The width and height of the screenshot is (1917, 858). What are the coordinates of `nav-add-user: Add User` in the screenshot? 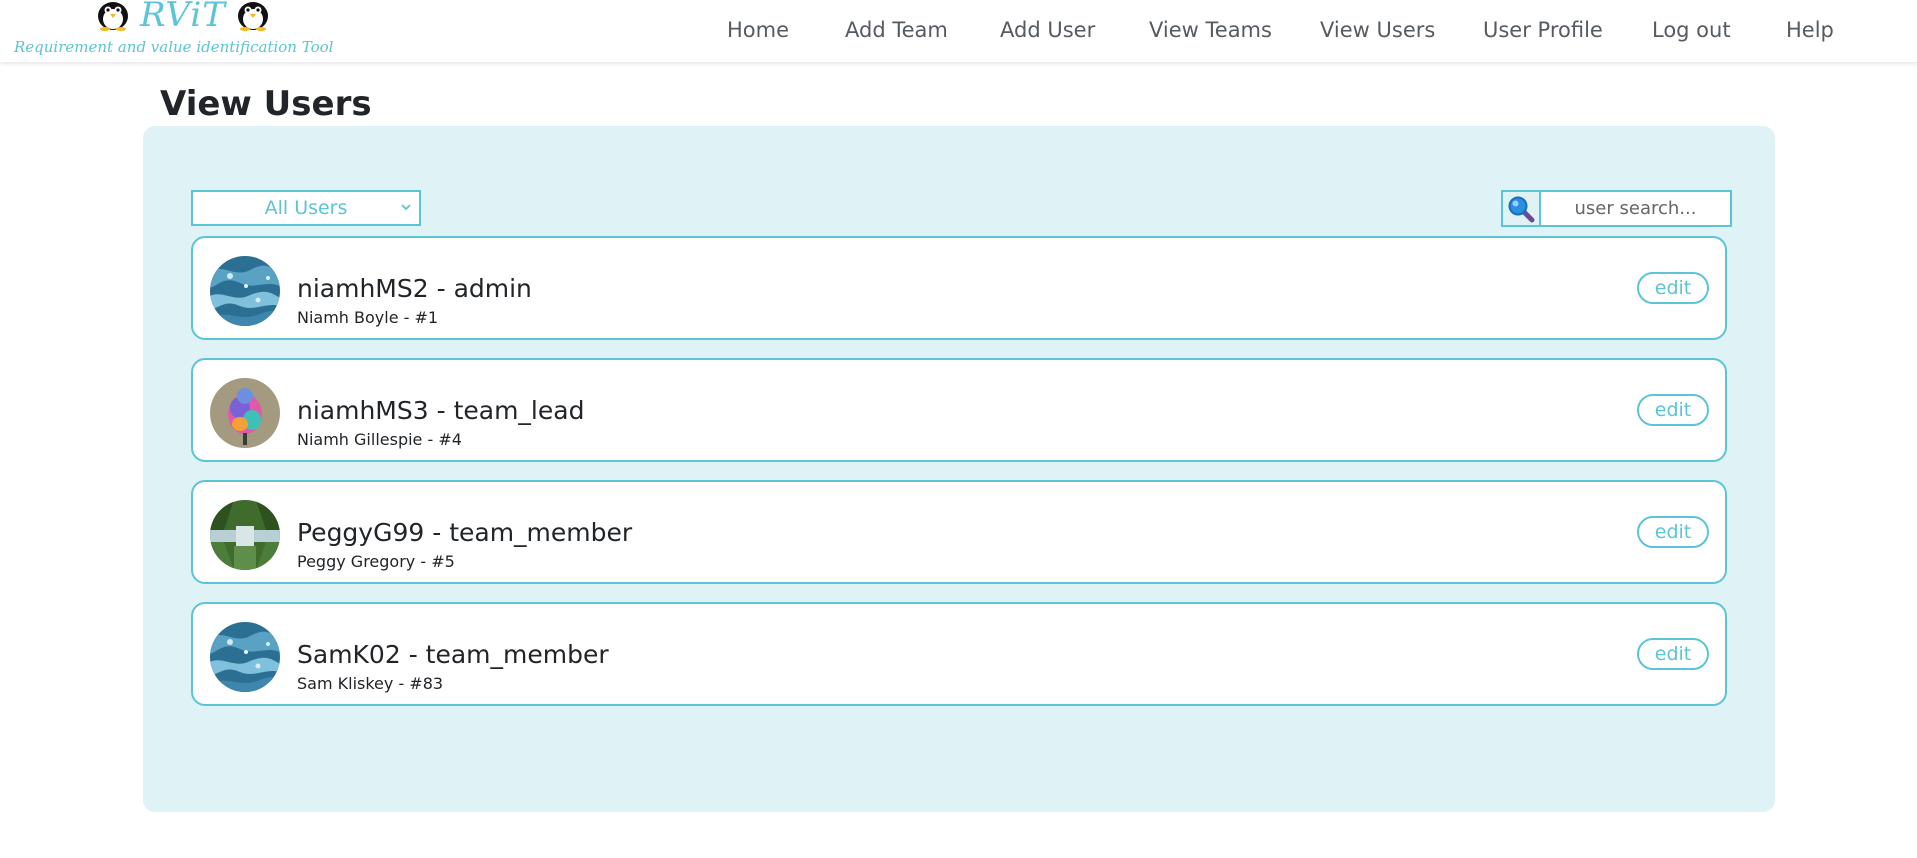 It's located at (1047, 30).